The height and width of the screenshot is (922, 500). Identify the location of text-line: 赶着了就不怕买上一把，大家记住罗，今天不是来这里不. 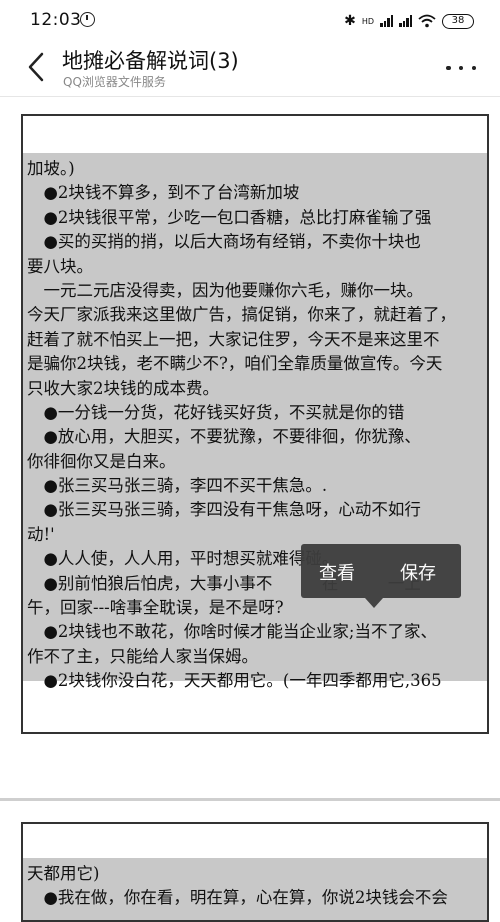
(233, 339).